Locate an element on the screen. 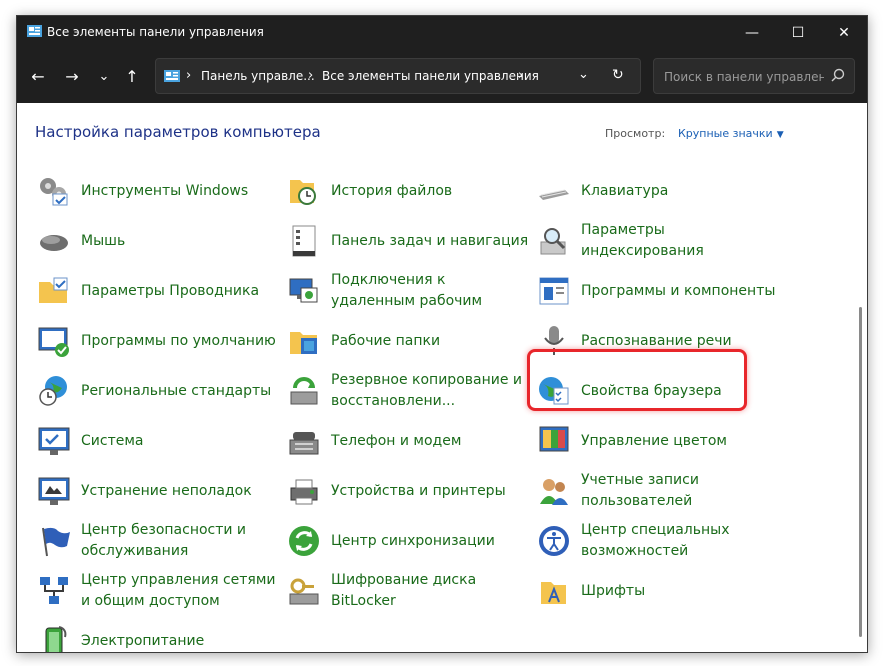 This screenshot has width=883, height=666. maximize-icon: ☐ is located at coordinates (798, 32).